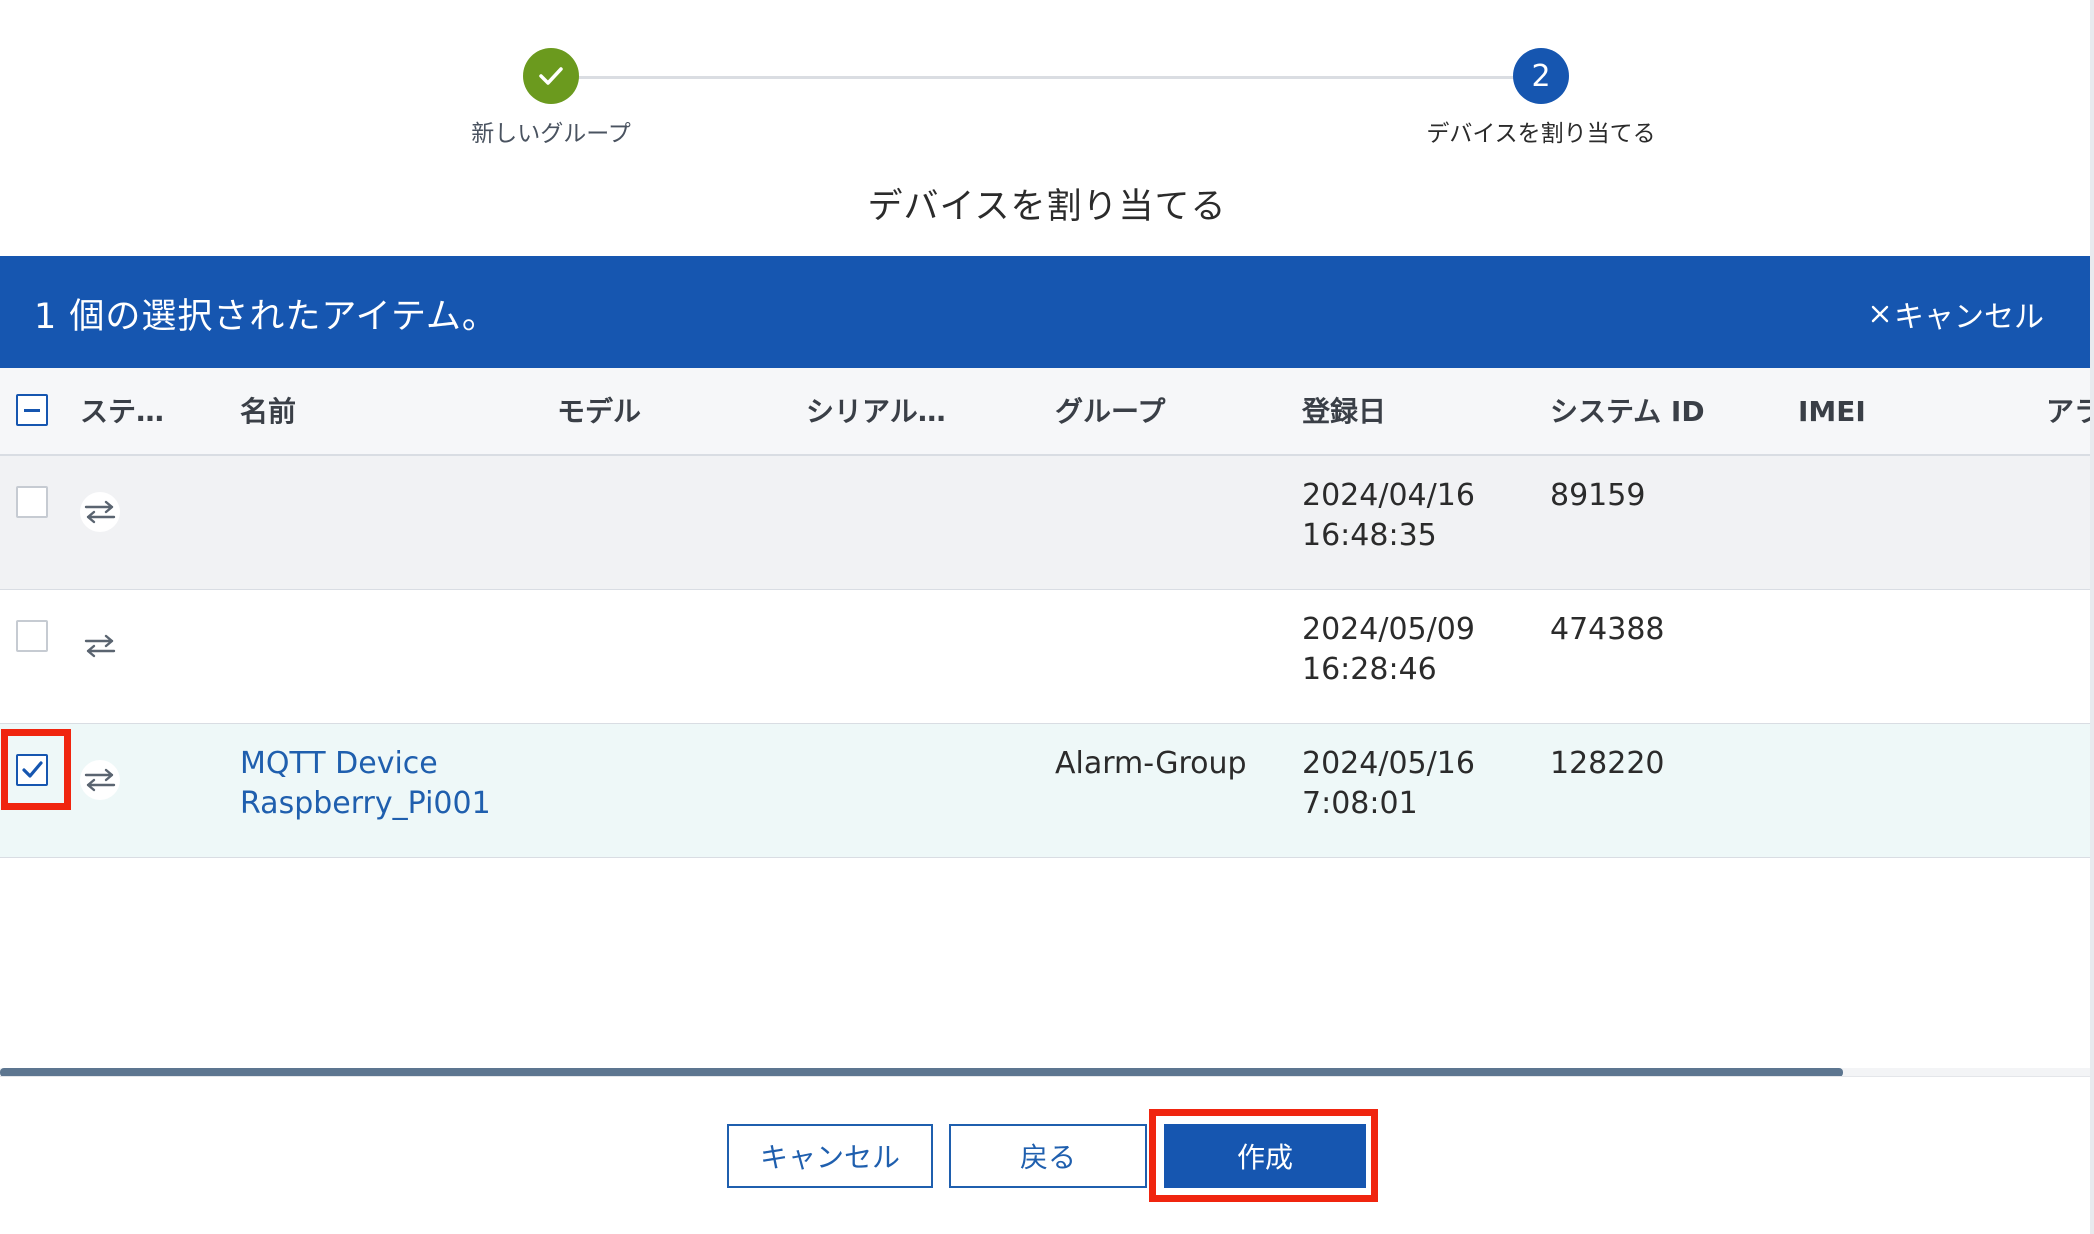  I want to click on device-group: Alarm-Group, so click(1151, 763).